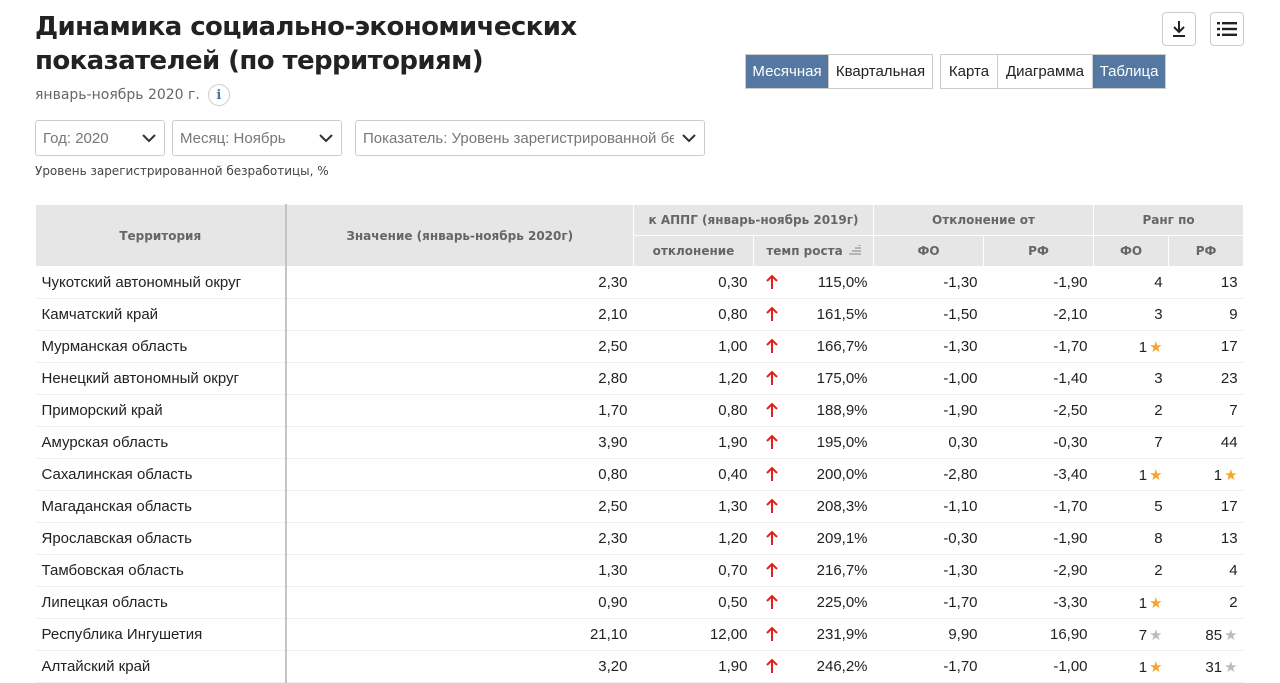 The height and width of the screenshot is (683, 1280). What do you see at coordinates (160, 442) in the screenshot?
I see `territory-cell: Амурская область` at bounding box center [160, 442].